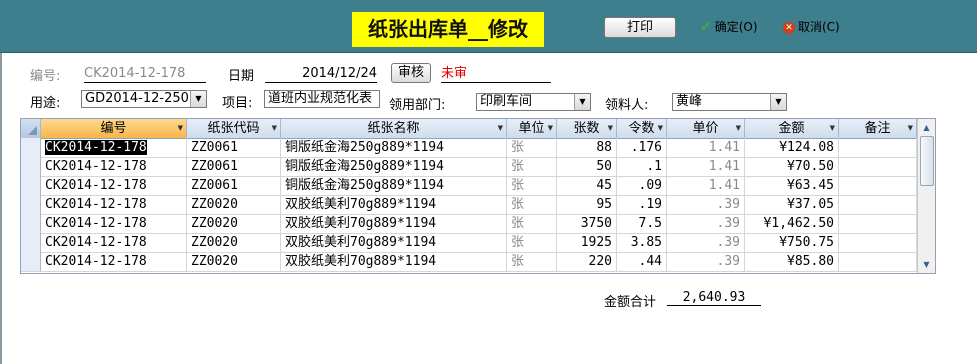 The width and height of the screenshot is (977, 364). I want to click on col-header-unit: 单位 ▼, so click(532, 128).